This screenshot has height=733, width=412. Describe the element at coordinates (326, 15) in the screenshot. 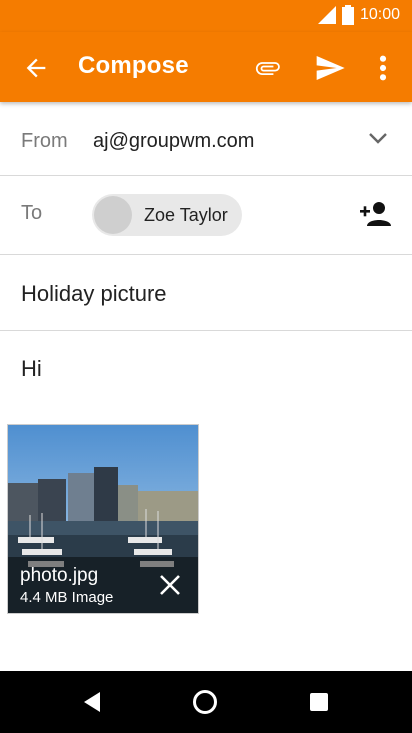

I see `signal-icon` at that location.